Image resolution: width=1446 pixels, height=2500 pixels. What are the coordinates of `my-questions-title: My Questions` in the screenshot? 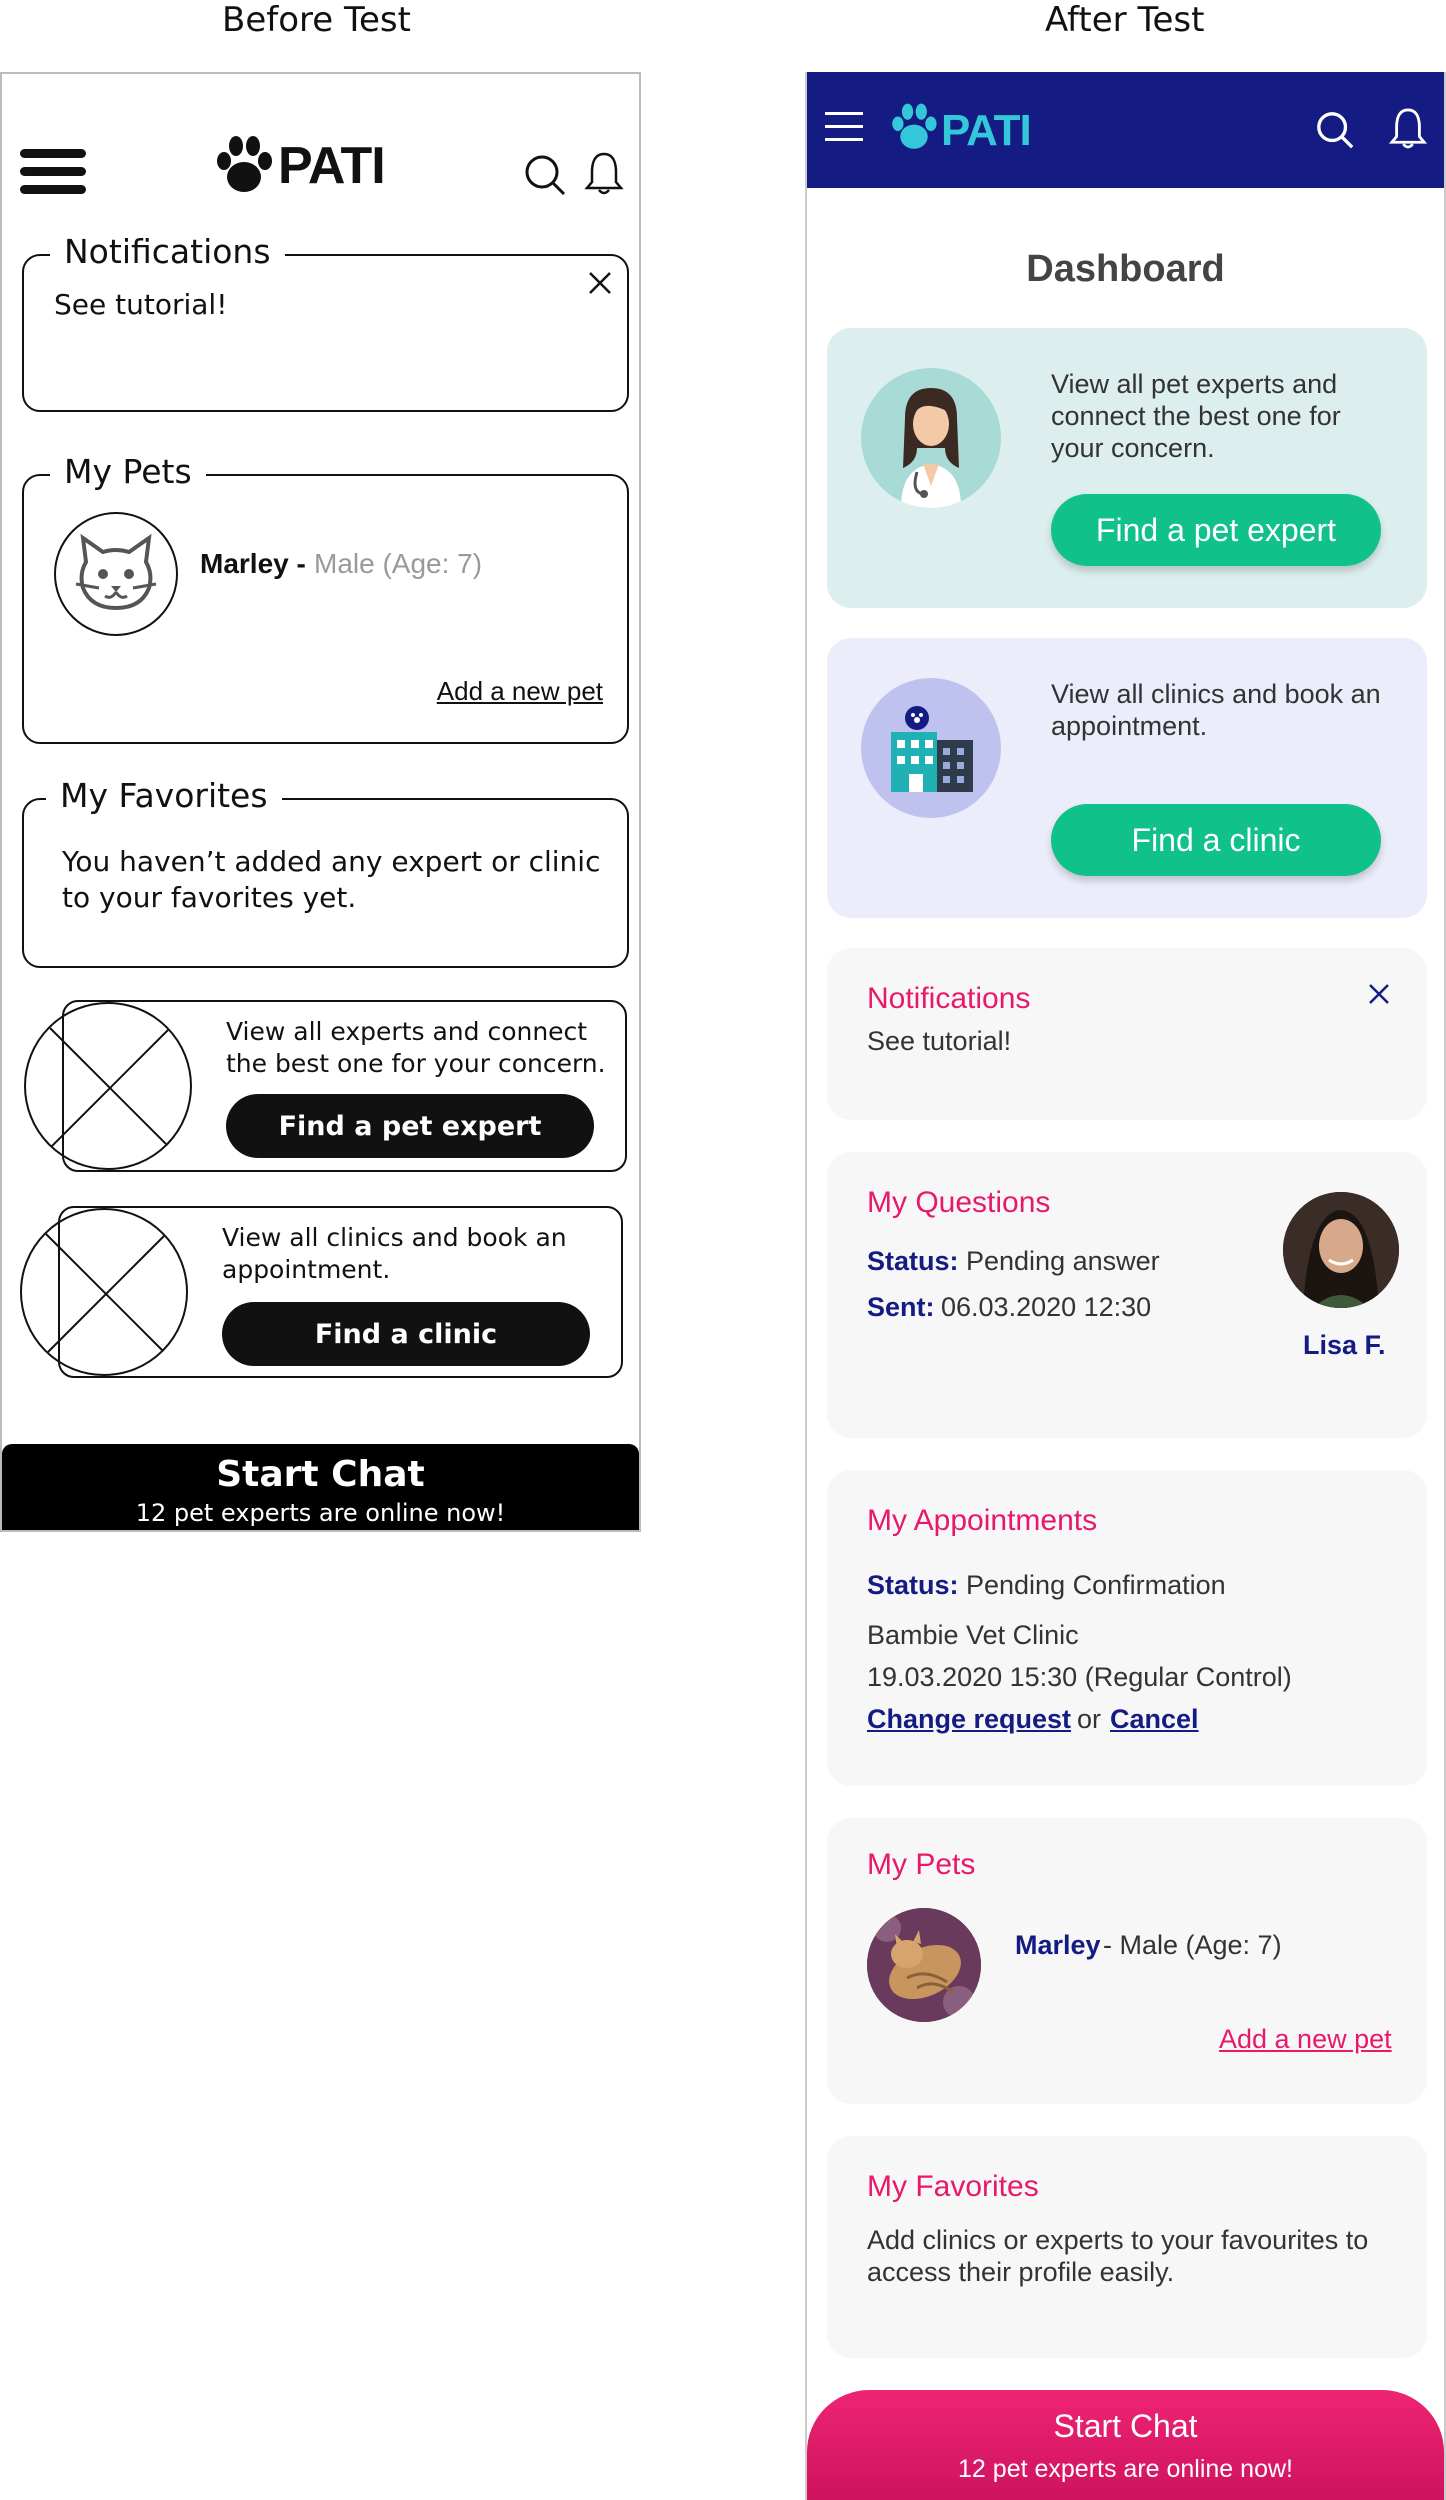 It's located at (959, 1202).